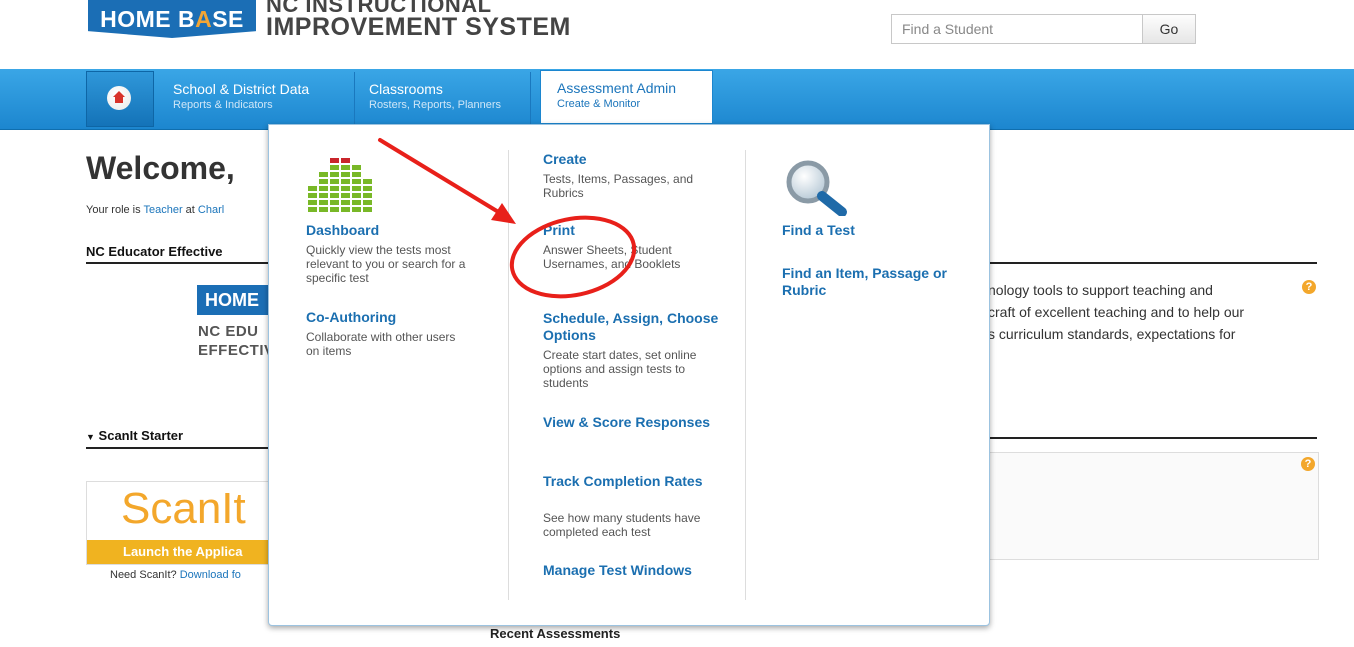 The height and width of the screenshot is (647, 1354). What do you see at coordinates (236, 350) in the screenshot?
I see `nc-logo-line2: EFFECTIV` at bounding box center [236, 350].